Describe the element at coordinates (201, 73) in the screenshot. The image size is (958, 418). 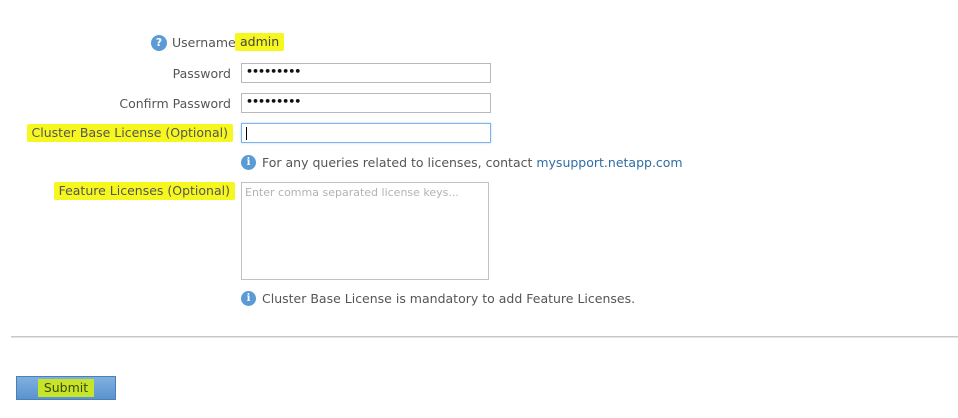
I see `password-label: Password` at that location.